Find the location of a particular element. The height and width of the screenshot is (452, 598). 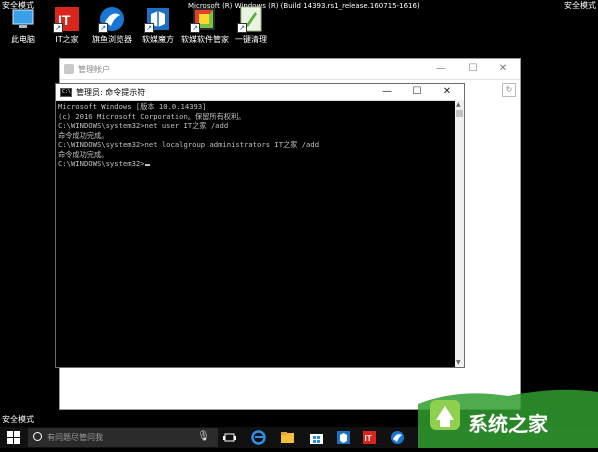

file-explorer-icon is located at coordinates (287, 437).